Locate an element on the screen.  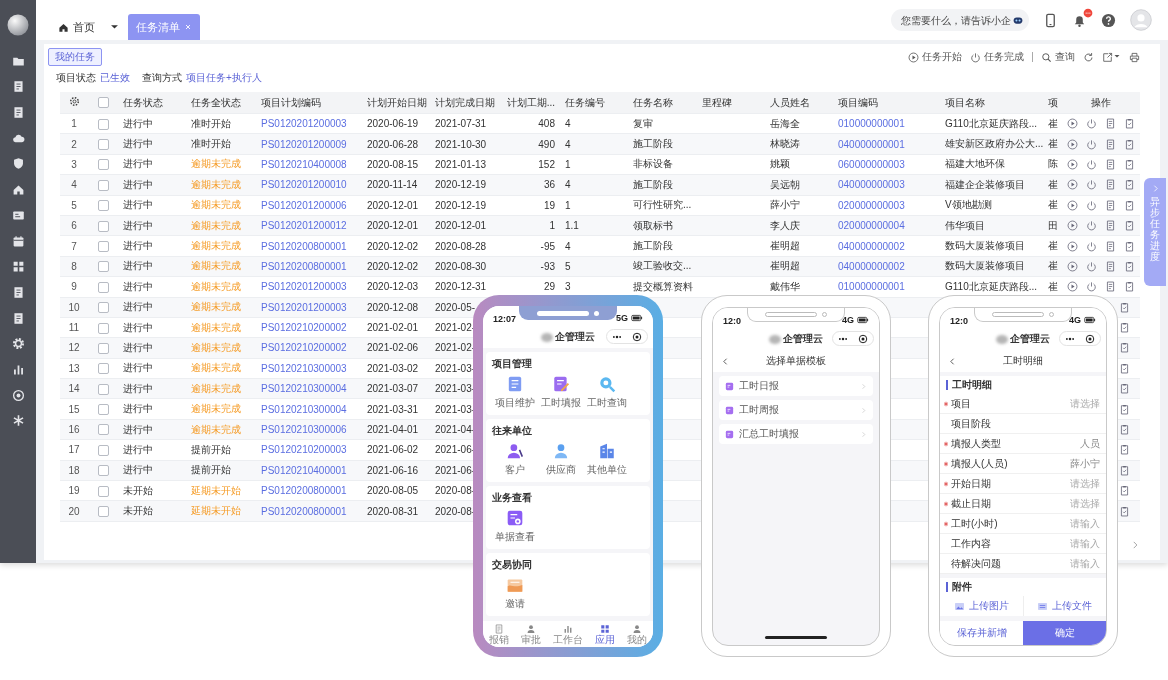
template-item: 汇总工时填报 is located at coordinates (796, 434).